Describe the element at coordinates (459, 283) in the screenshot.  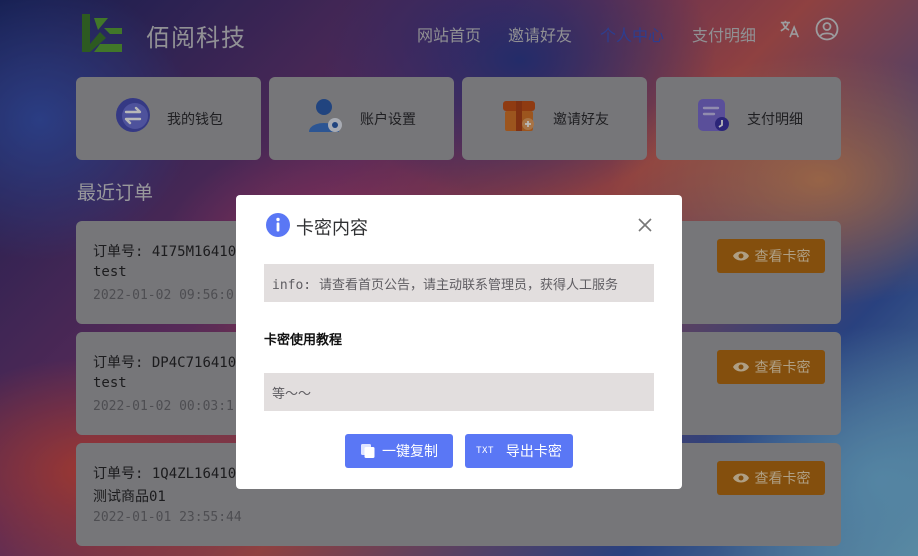
I see `card-key-content: info: 请查看首页公告，请主动联系管理员，获得人工服务` at that location.